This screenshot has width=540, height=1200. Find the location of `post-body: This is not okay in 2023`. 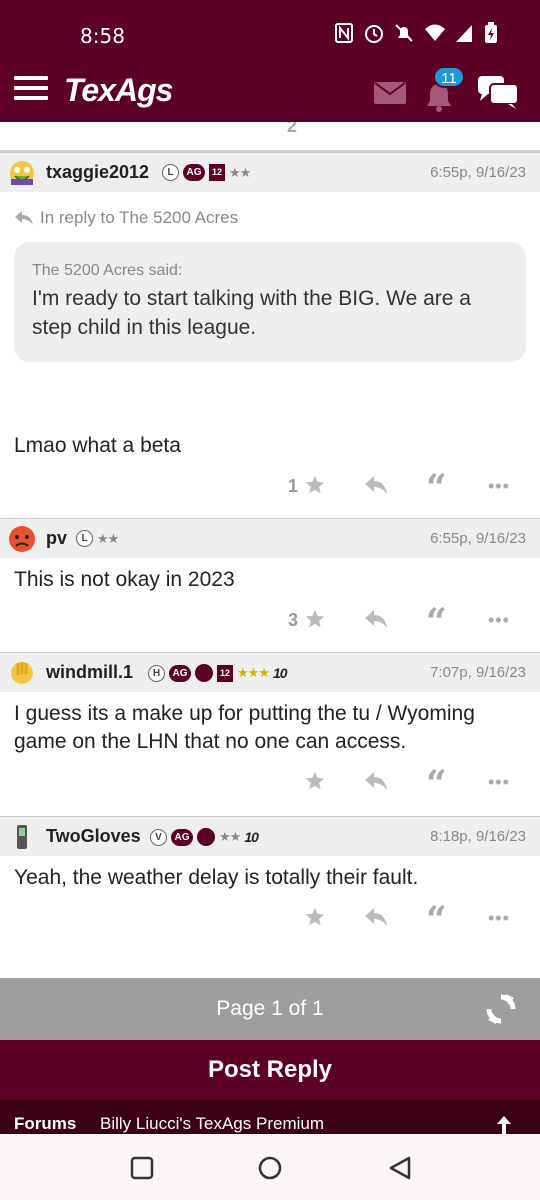

post-body: This is not okay in 2023 is located at coordinates (270, 576).